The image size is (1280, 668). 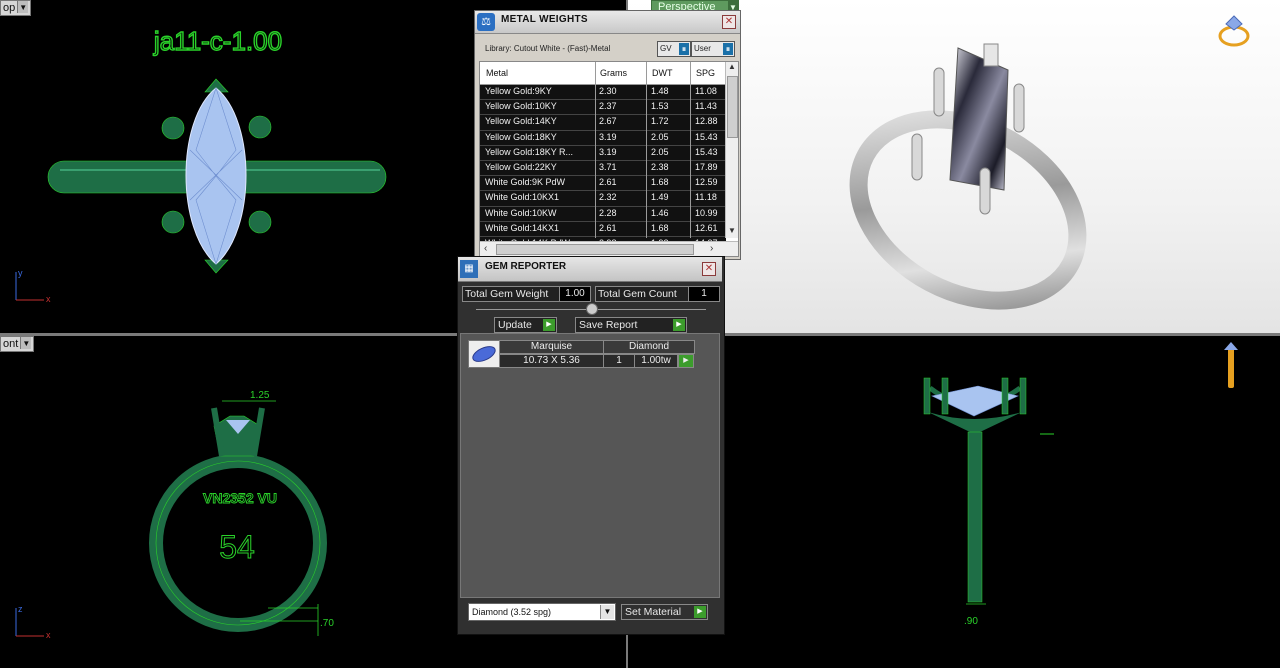 What do you see at coordinates (706, 106) in the screenshot?
I see `cell-spg: 11.43` at bounding box center [706, 106].